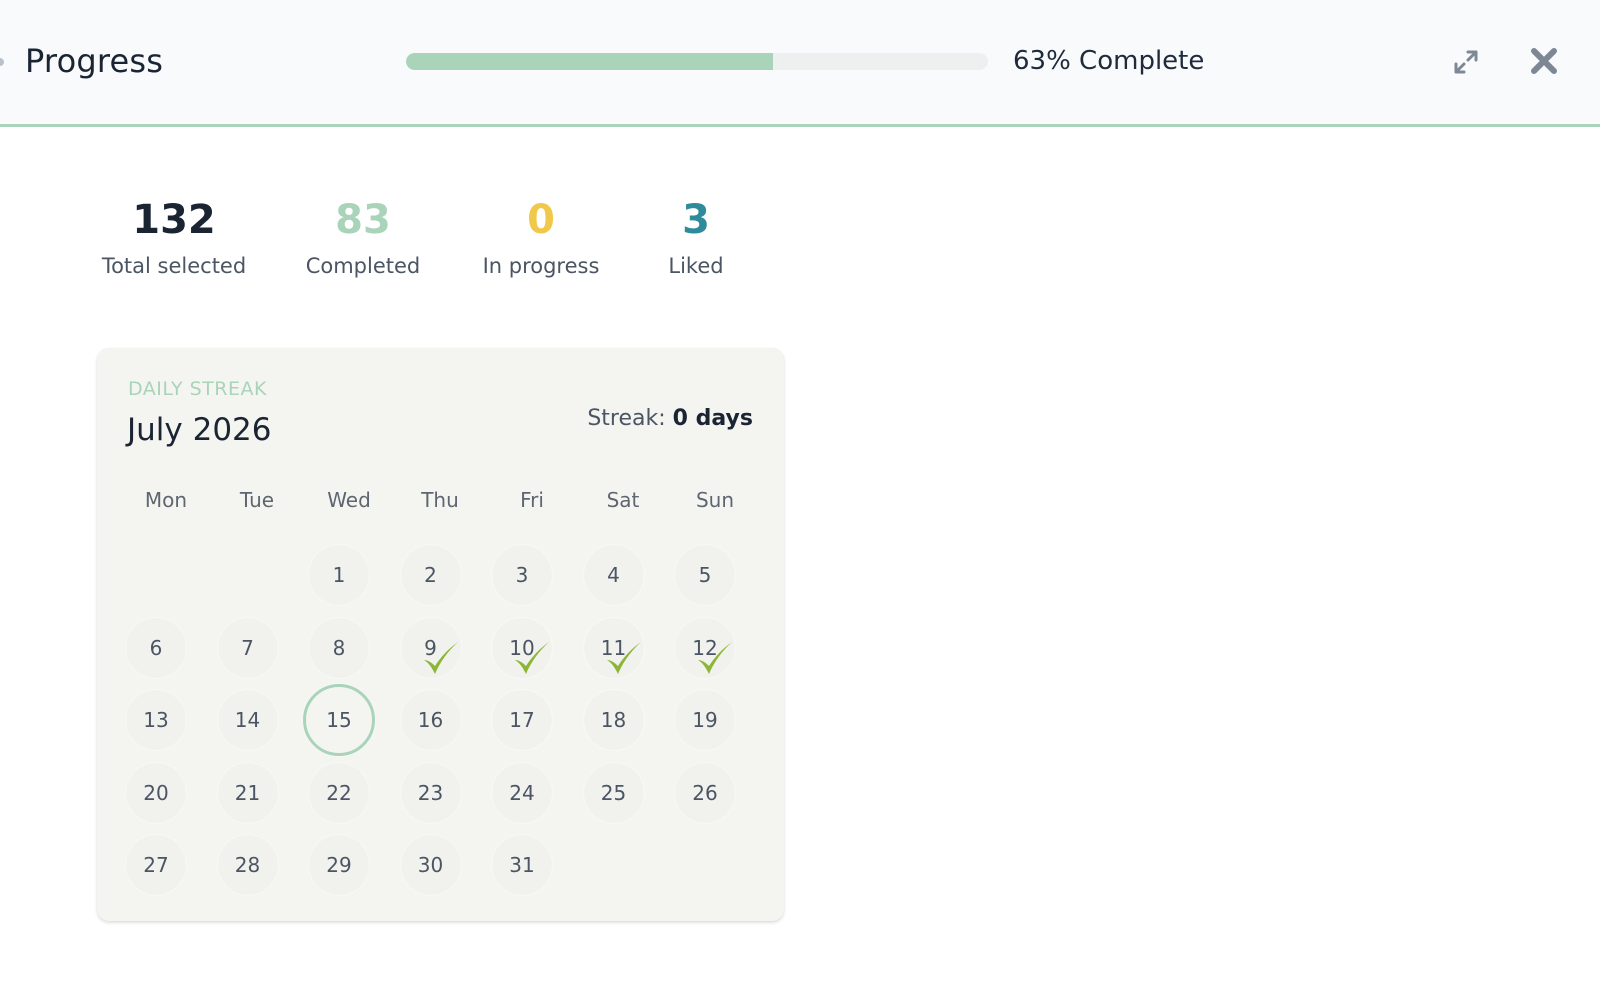 The image size is (1600, 1000). I want to click on calendar-day: 6, so click(156, 647).